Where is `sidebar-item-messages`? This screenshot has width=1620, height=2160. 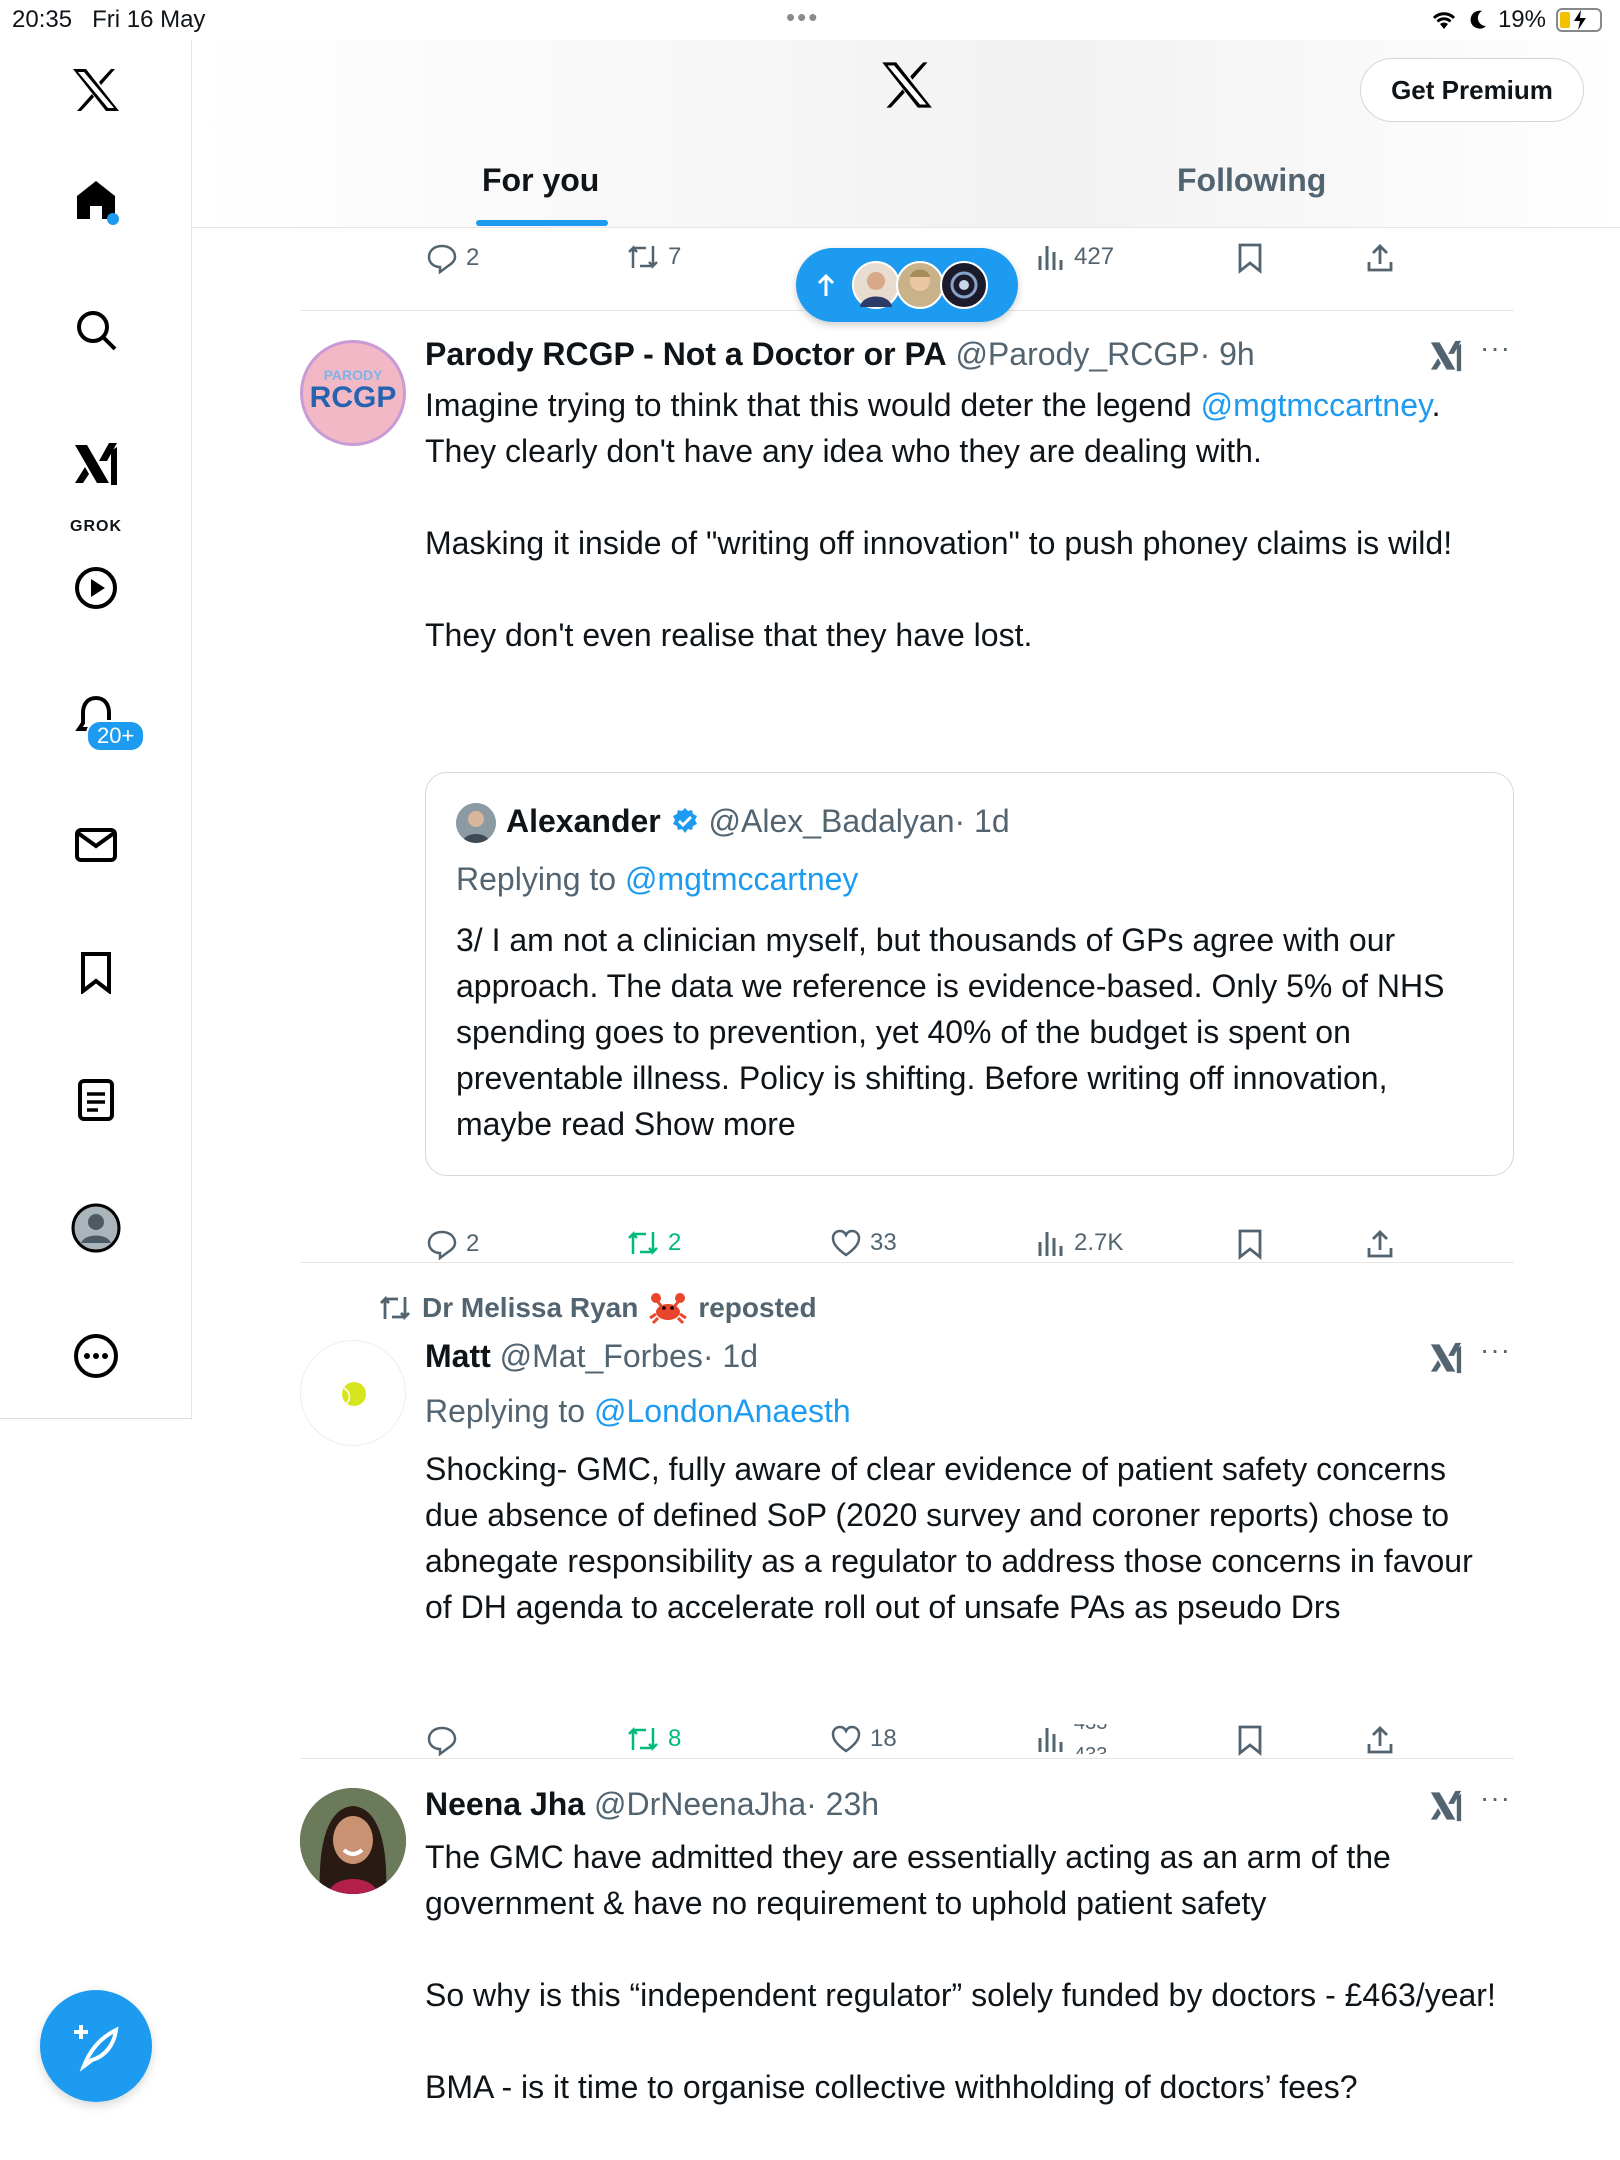 sidebar-item-messages is located at coordinates (96, 844).